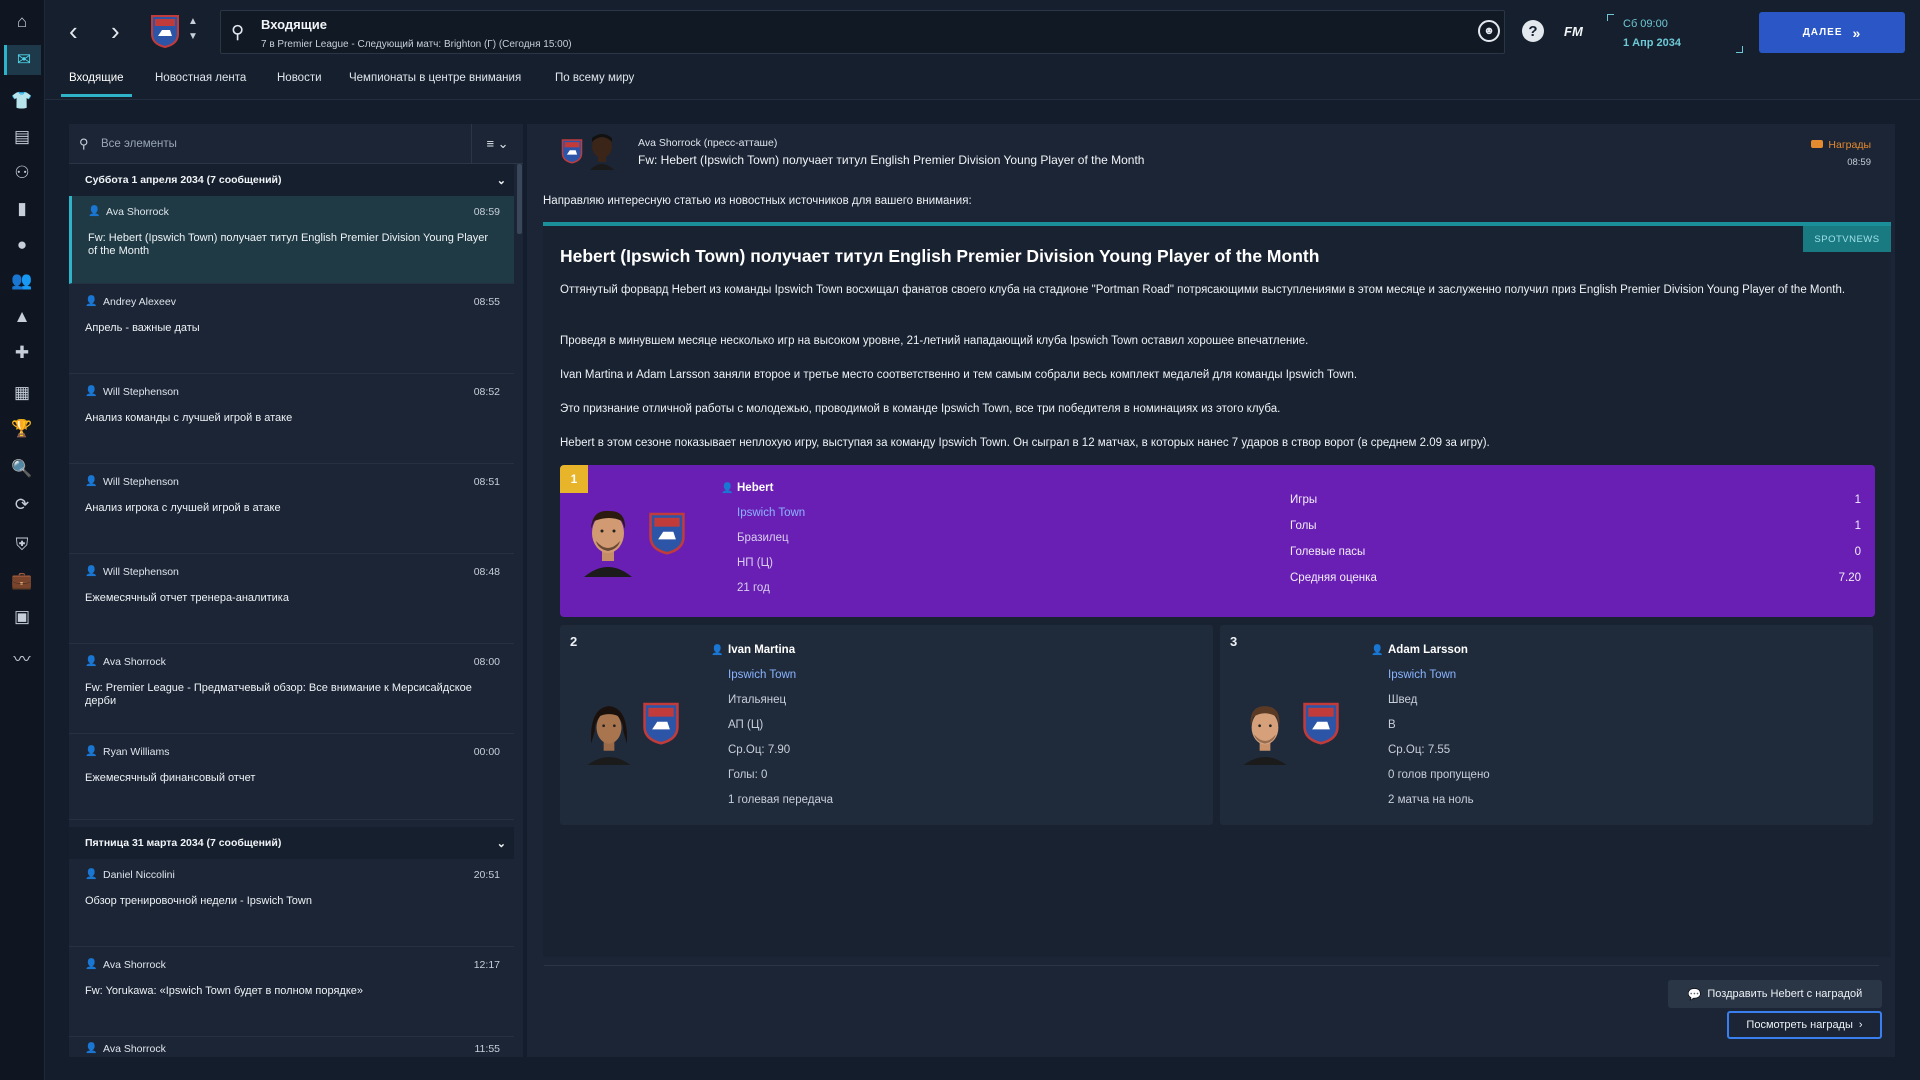  What do you see at coordinates (1403, 700) in the screenshot?
I see `player-nationality: Швед` at bounding box center [1403, 700].